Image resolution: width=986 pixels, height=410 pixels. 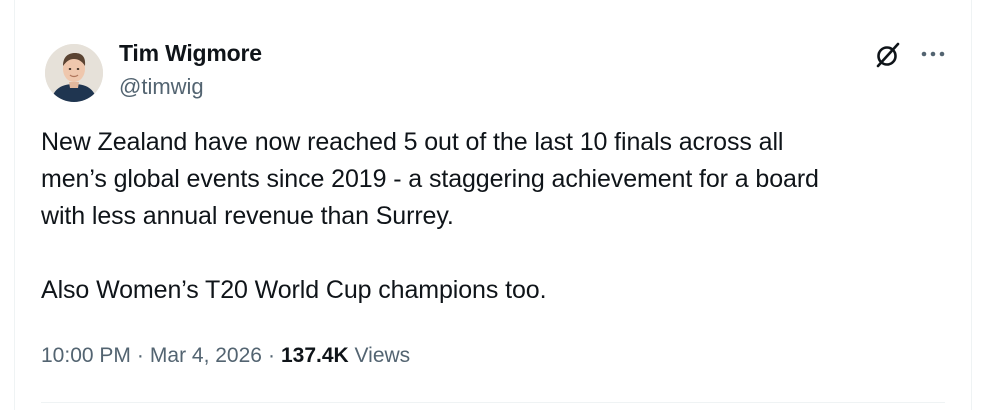 I want to click on more-options-icon, so click(x=933, y=54).